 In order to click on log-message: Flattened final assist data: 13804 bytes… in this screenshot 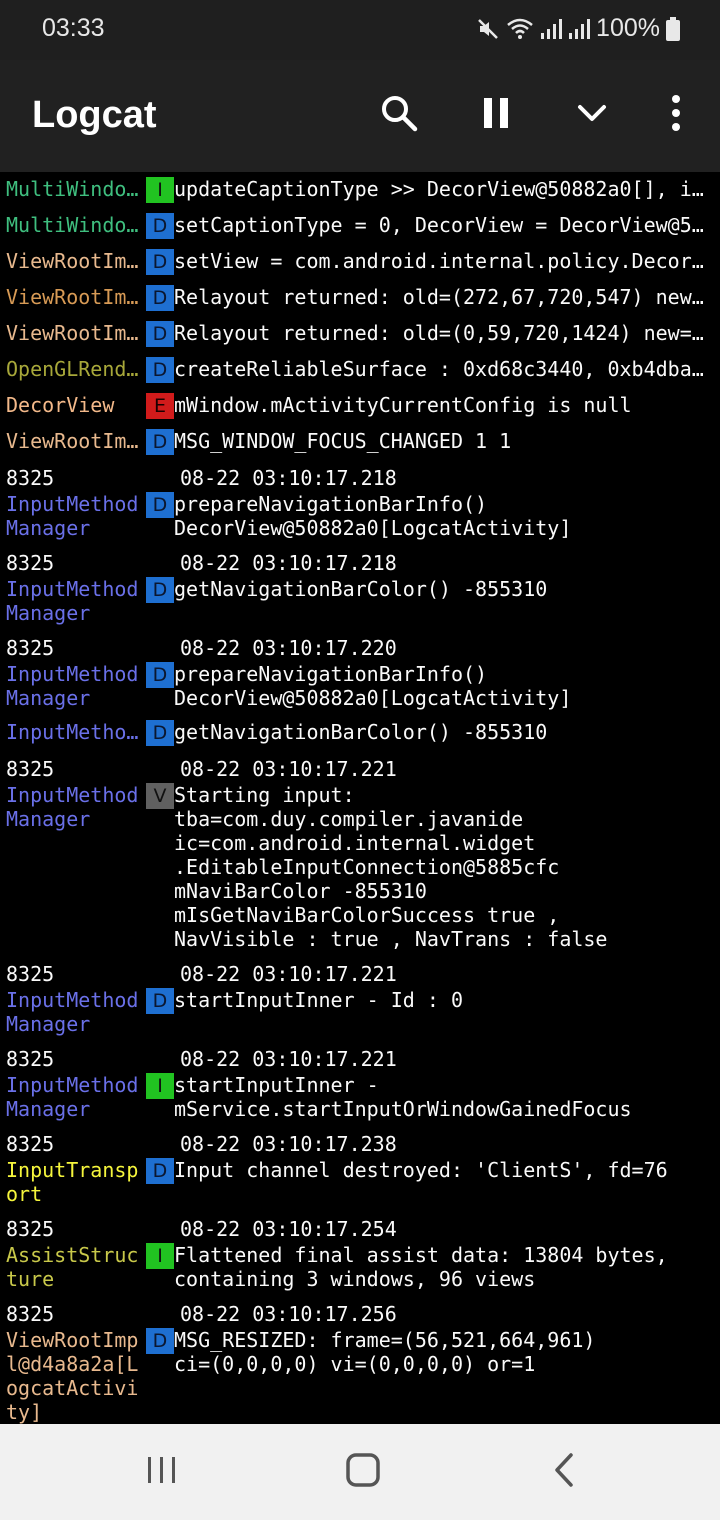, I will do `click(421, 1267)`.